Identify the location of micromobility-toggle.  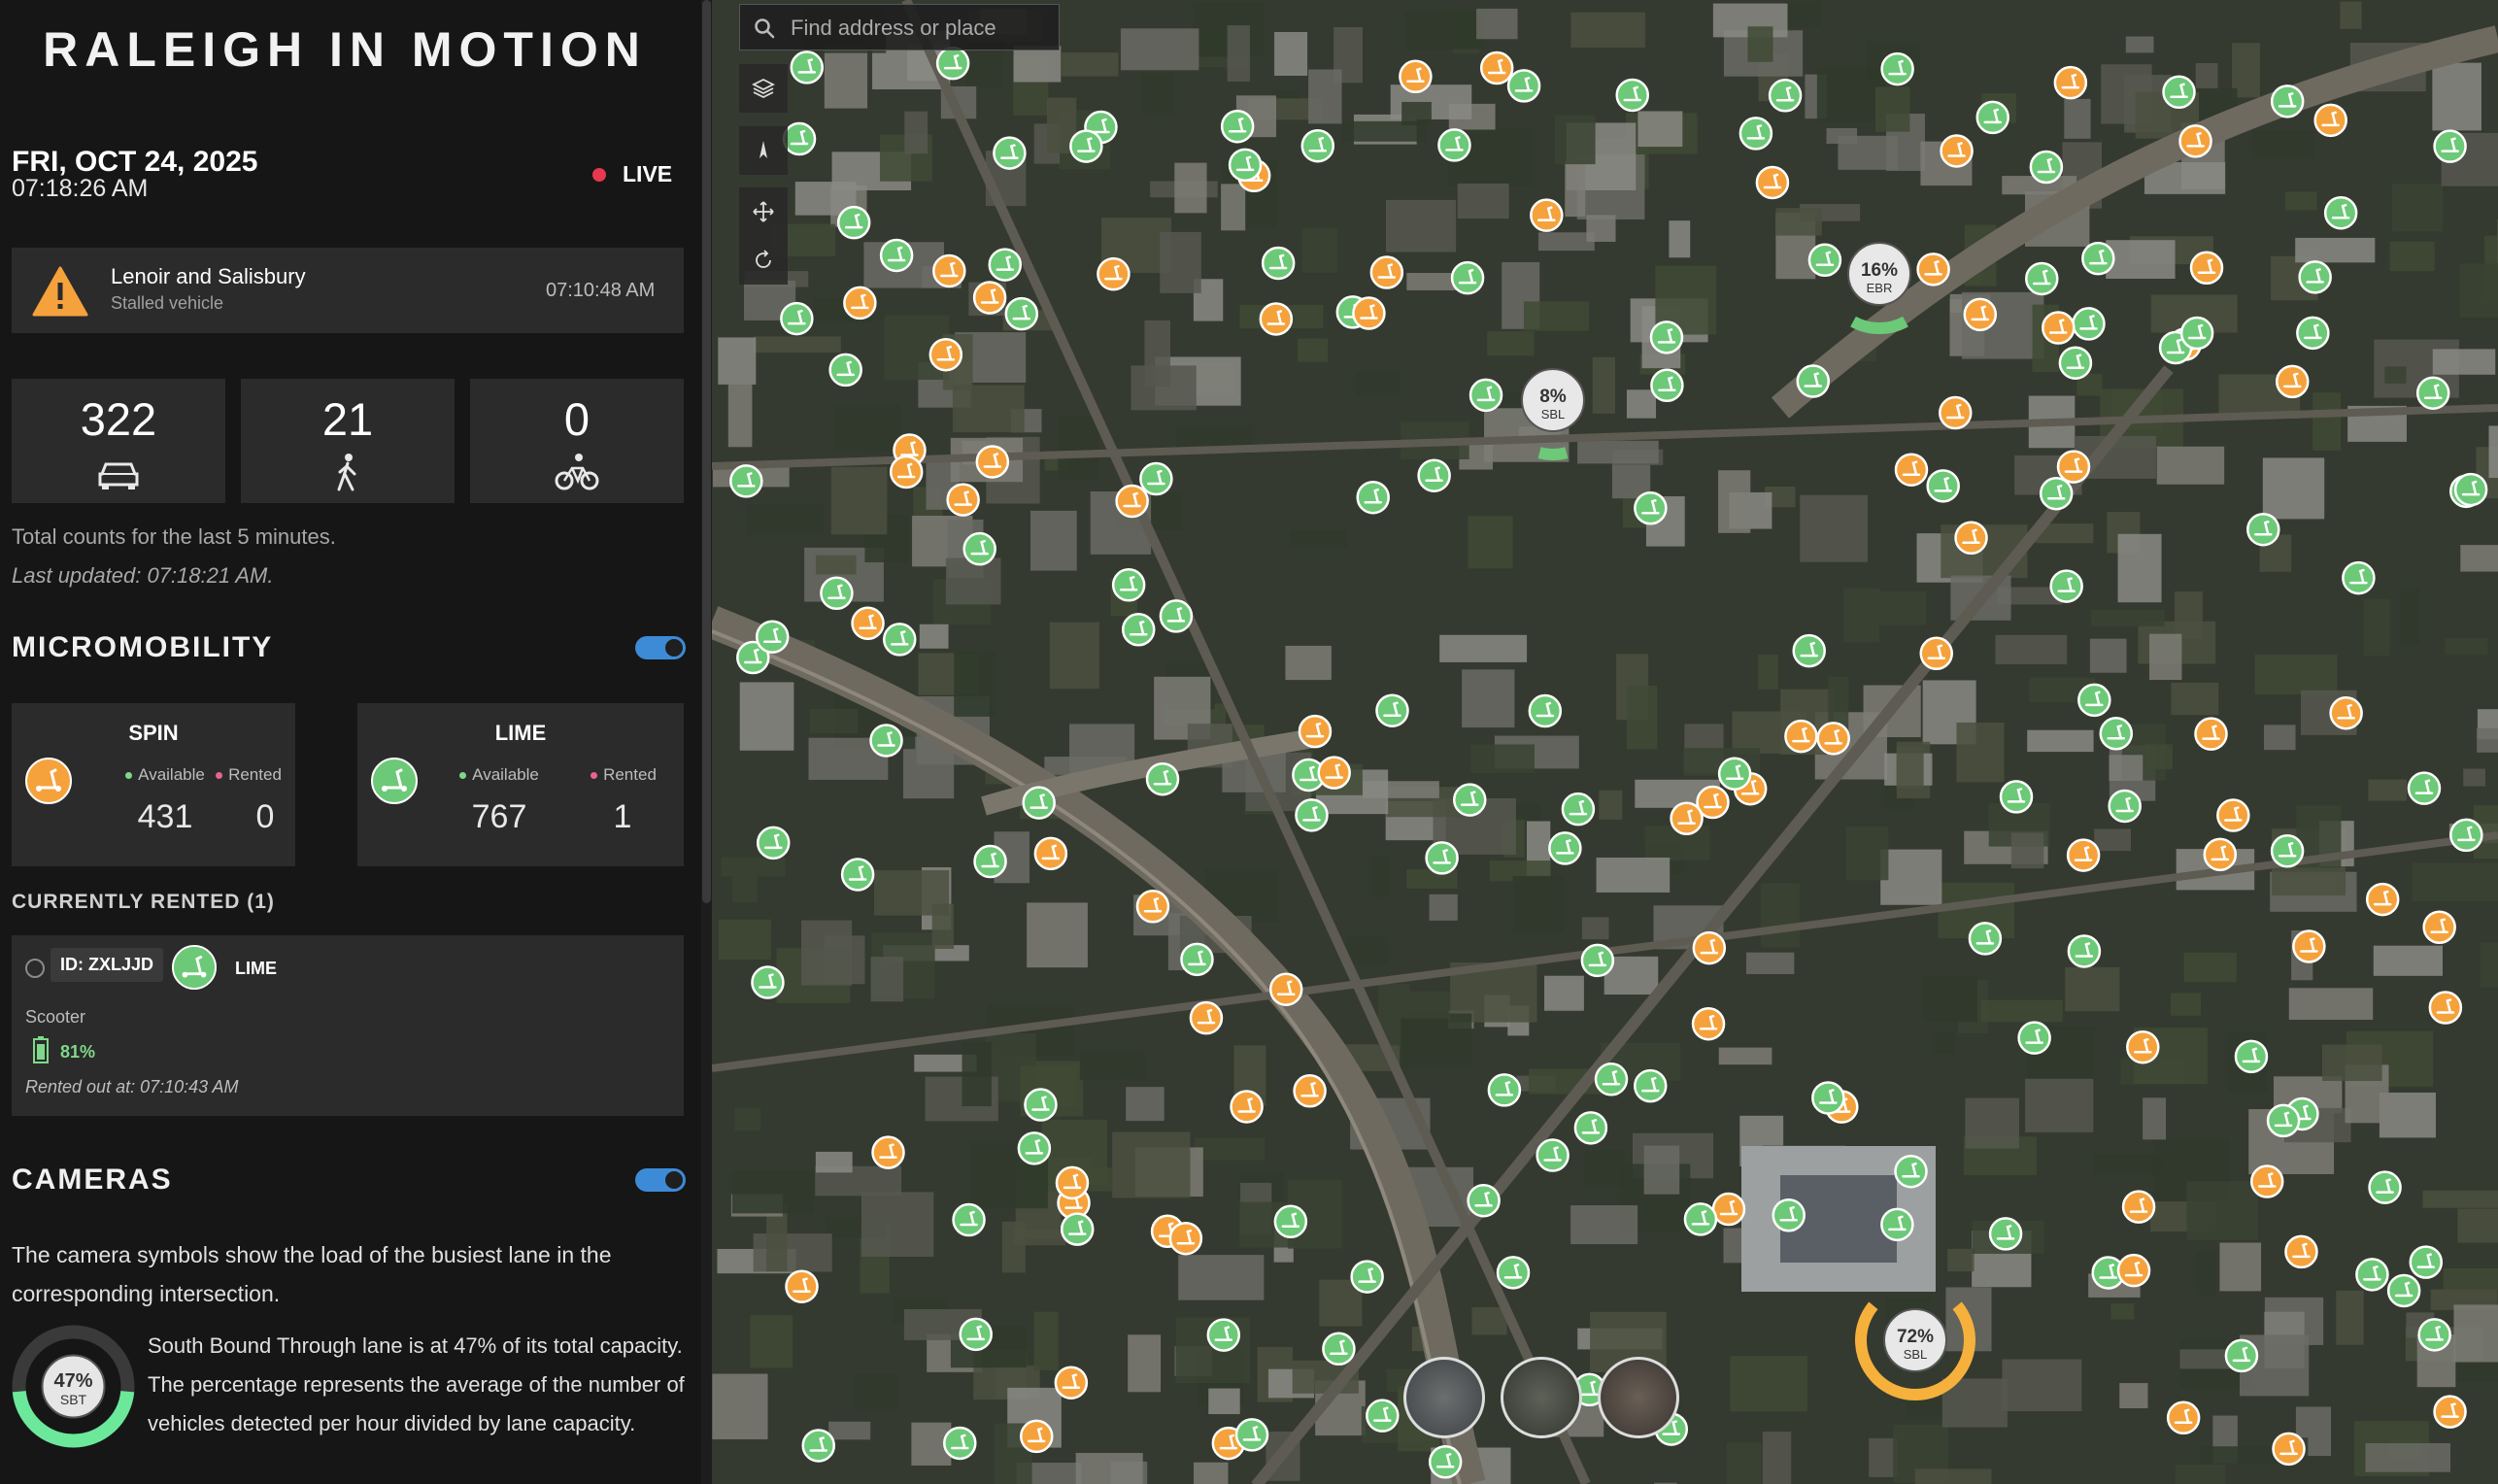
(660, 647).